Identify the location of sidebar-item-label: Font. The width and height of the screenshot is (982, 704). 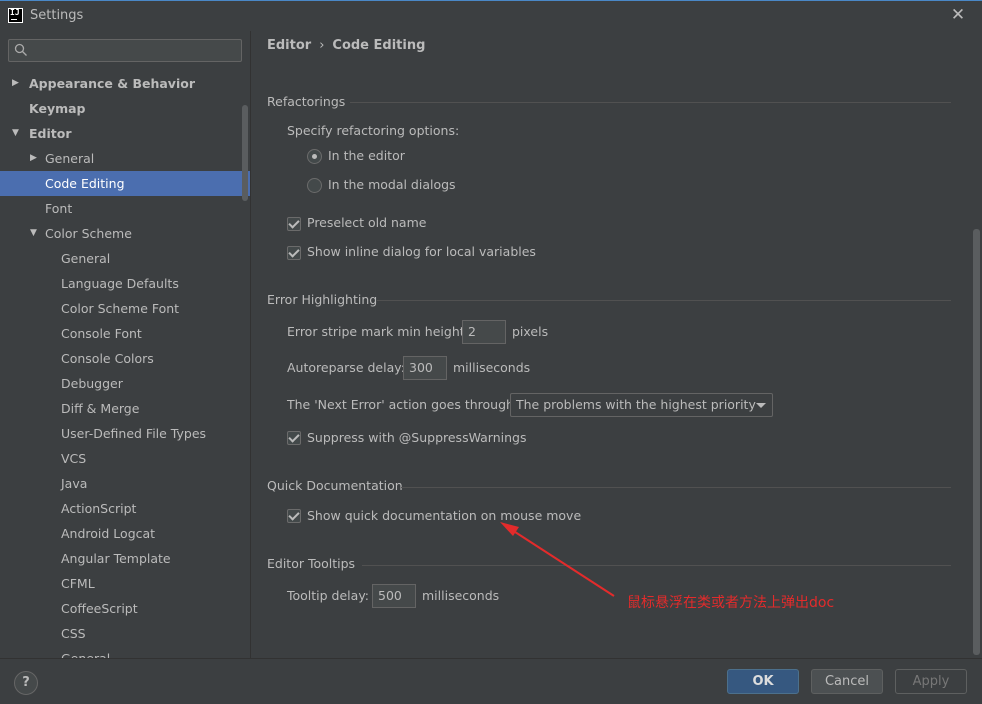
(59, 208).